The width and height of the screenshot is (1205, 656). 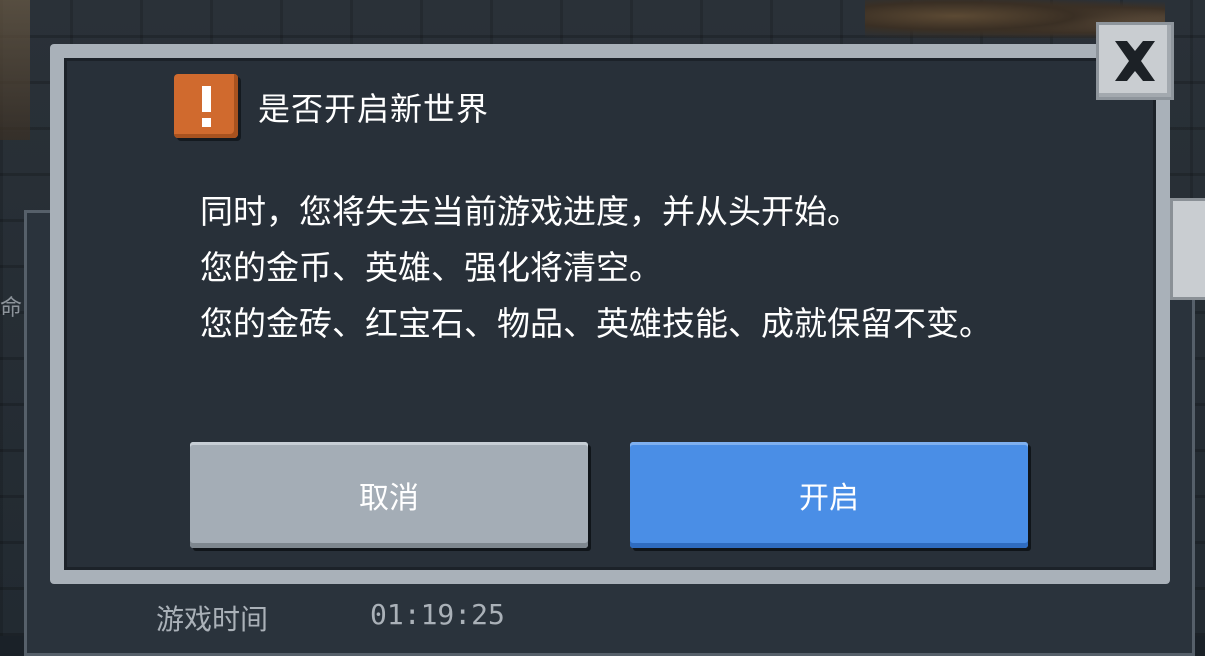 I want to click on message-line-3: 您的金砖、红宝石、物品、英雄技能、成就保留不变。, so click(x=596, y=323).